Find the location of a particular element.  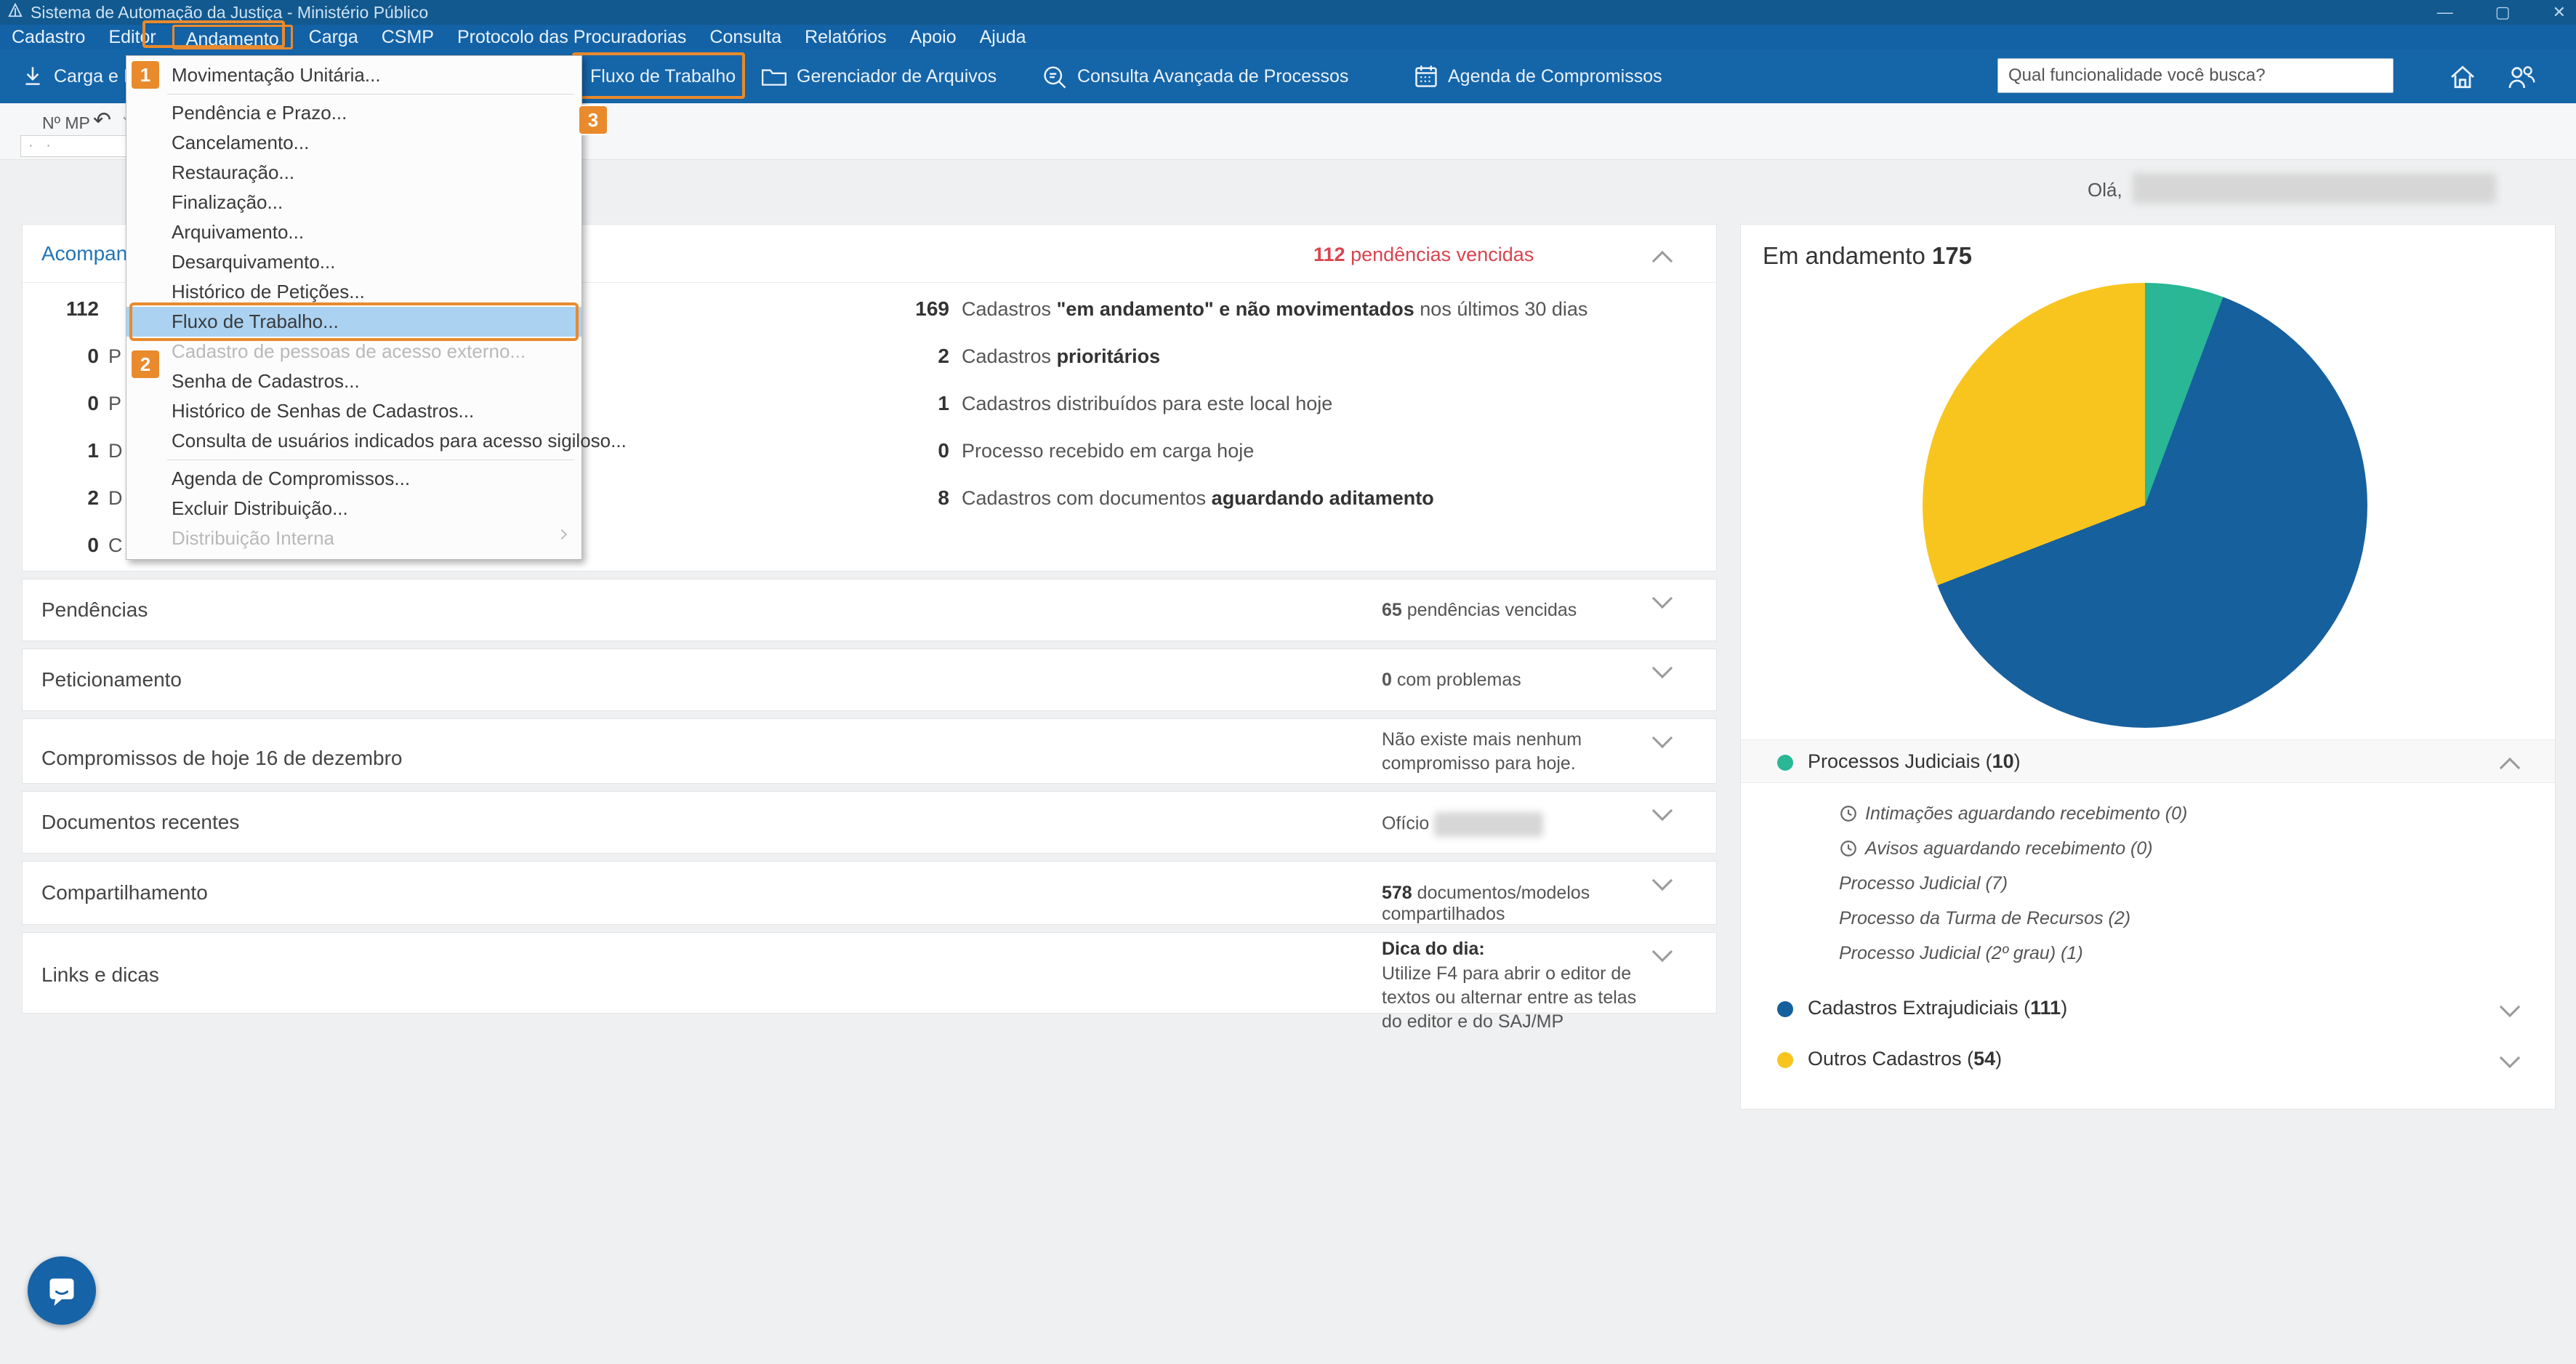

submenu-arrow-icon is located at coordinates (562, 535).